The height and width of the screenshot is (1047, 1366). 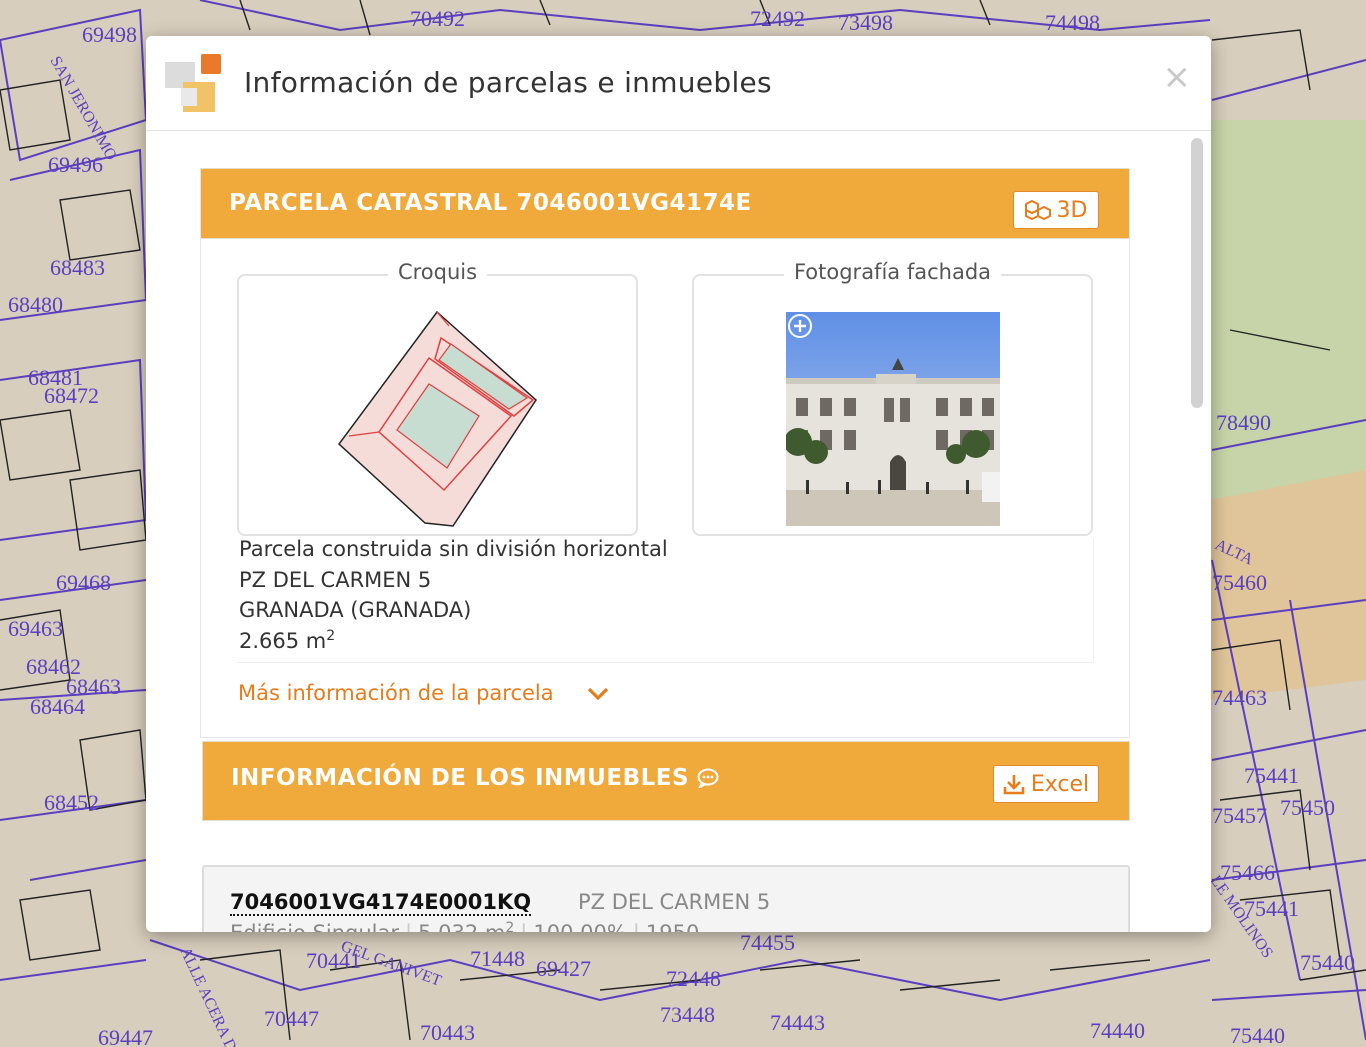 I want to click on svg-text: 75441, so click(x=1271, y=775).